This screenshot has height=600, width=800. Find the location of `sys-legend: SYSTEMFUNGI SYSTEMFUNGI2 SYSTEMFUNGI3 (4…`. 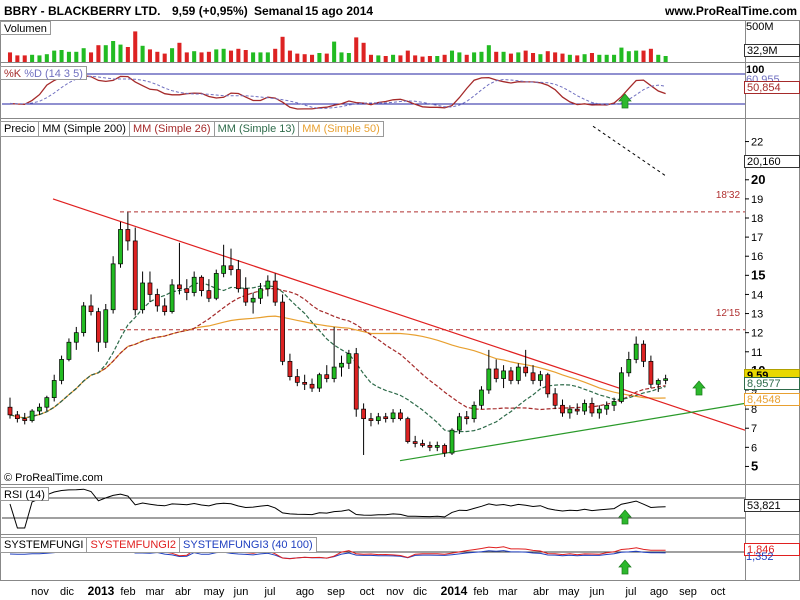

sys-legend: SYSTEMFUNGI SYSTEMFUNGI2 SYSTEMFUNGI3 (4… is located at coordinates (158, 545).